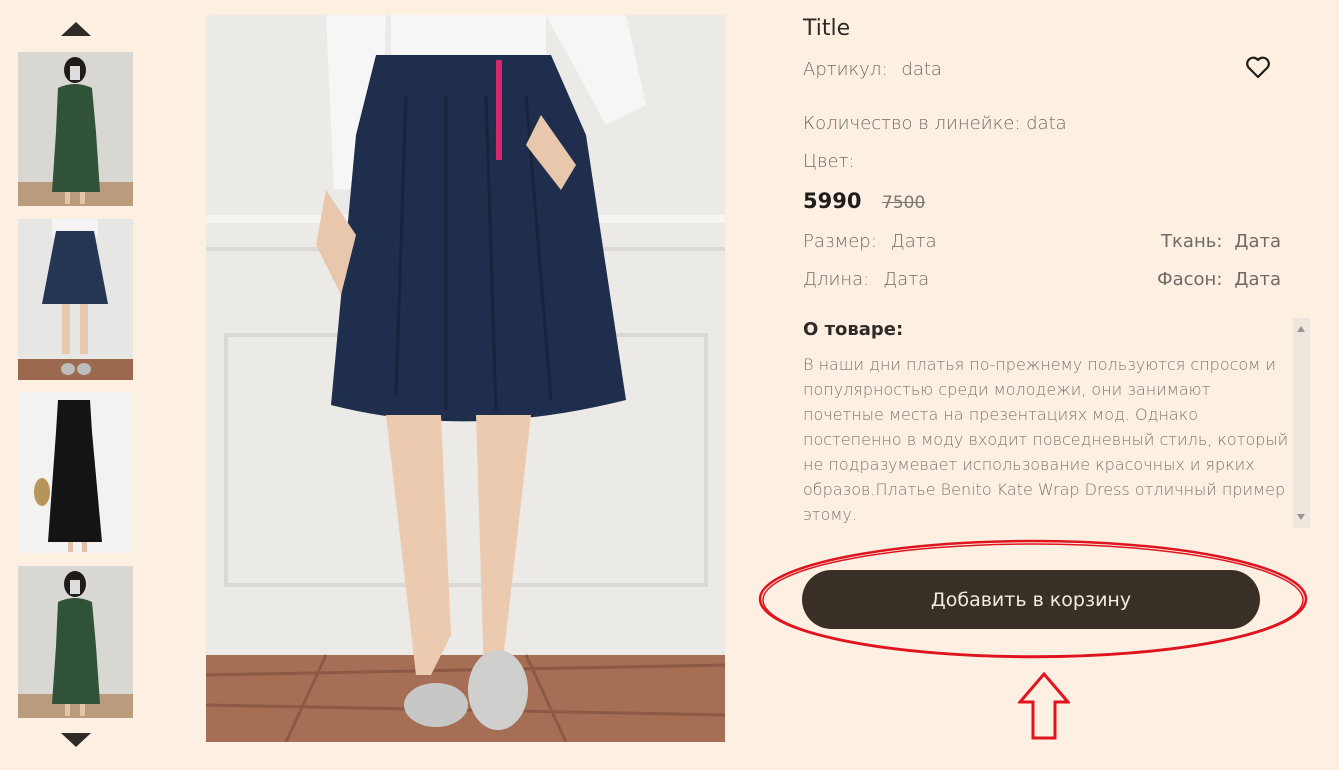 The width and height of the screenshot is (1339, 770). Describe the element at coordinates (1301, 517) in the screenshot. I see `scroll-down-icon` at that location.